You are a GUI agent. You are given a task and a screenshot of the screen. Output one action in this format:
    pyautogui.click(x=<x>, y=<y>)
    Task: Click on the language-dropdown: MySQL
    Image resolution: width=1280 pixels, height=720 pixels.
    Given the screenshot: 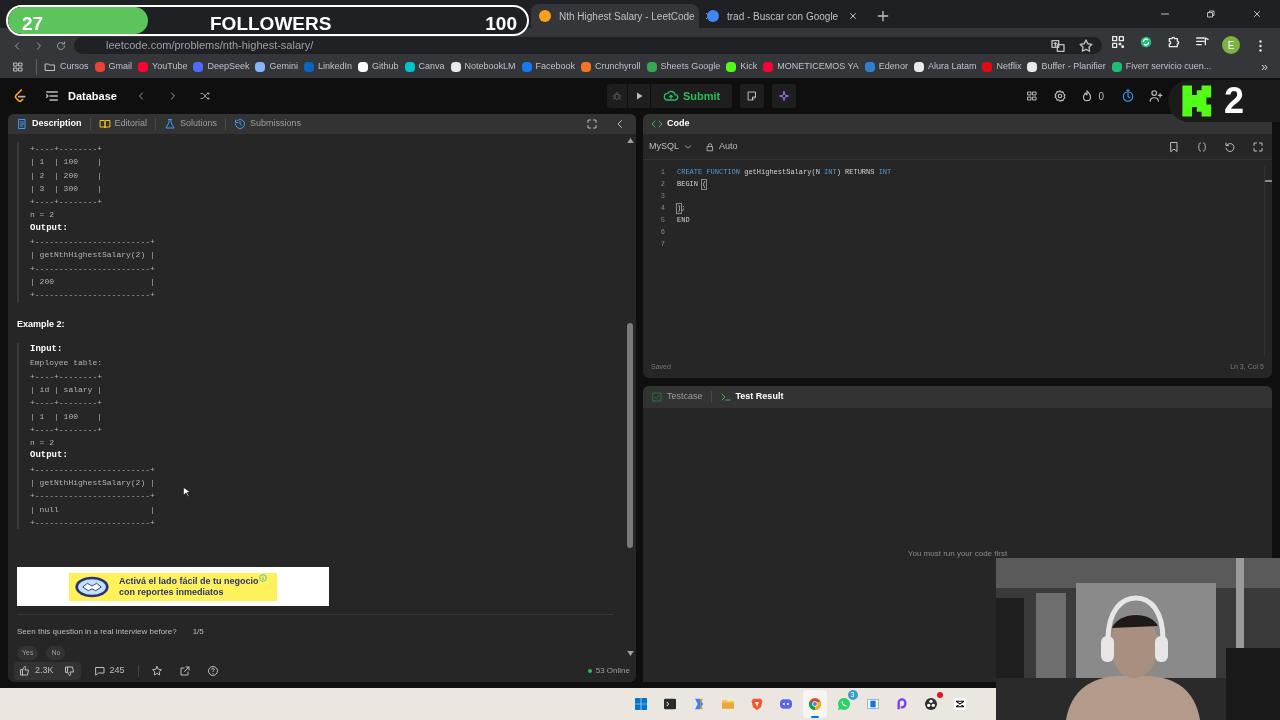 What is the action you would take?
    pyautogui.click(x=671, y=146)
    